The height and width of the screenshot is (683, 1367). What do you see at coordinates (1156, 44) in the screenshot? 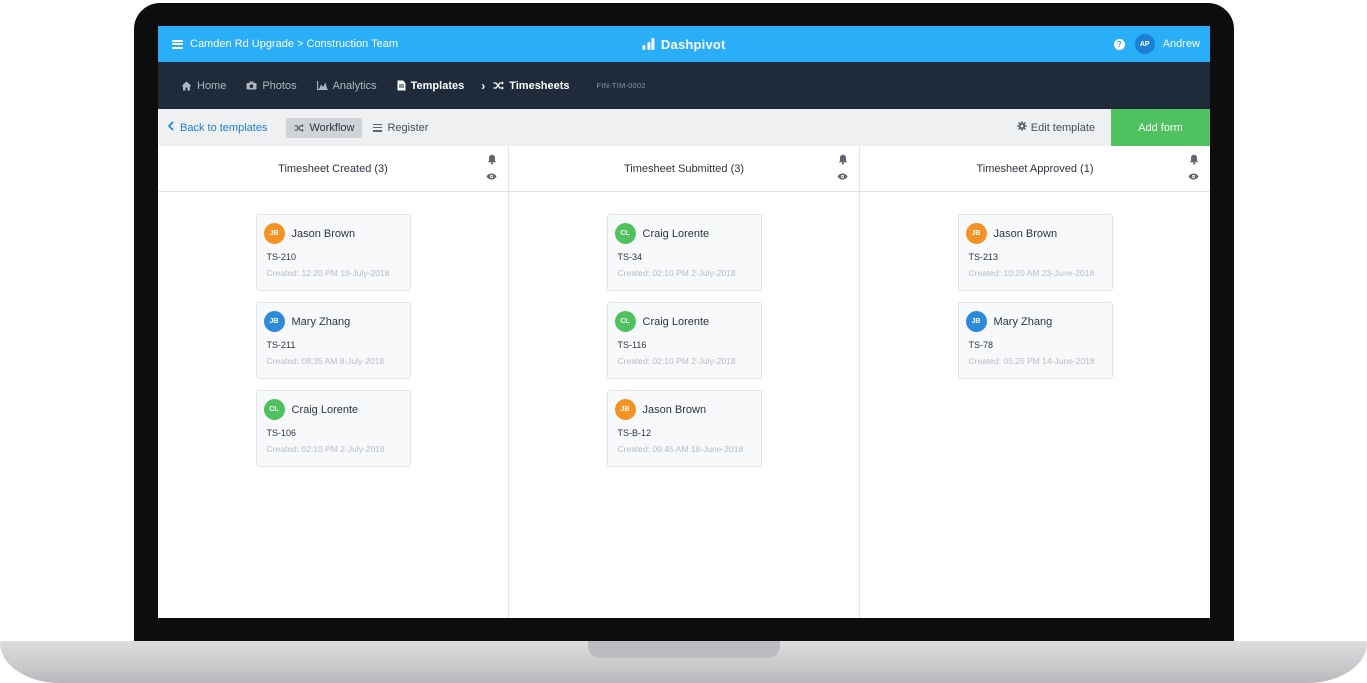
I see `user-area: ? AP Andrew` at bounding box center [1156, 44].